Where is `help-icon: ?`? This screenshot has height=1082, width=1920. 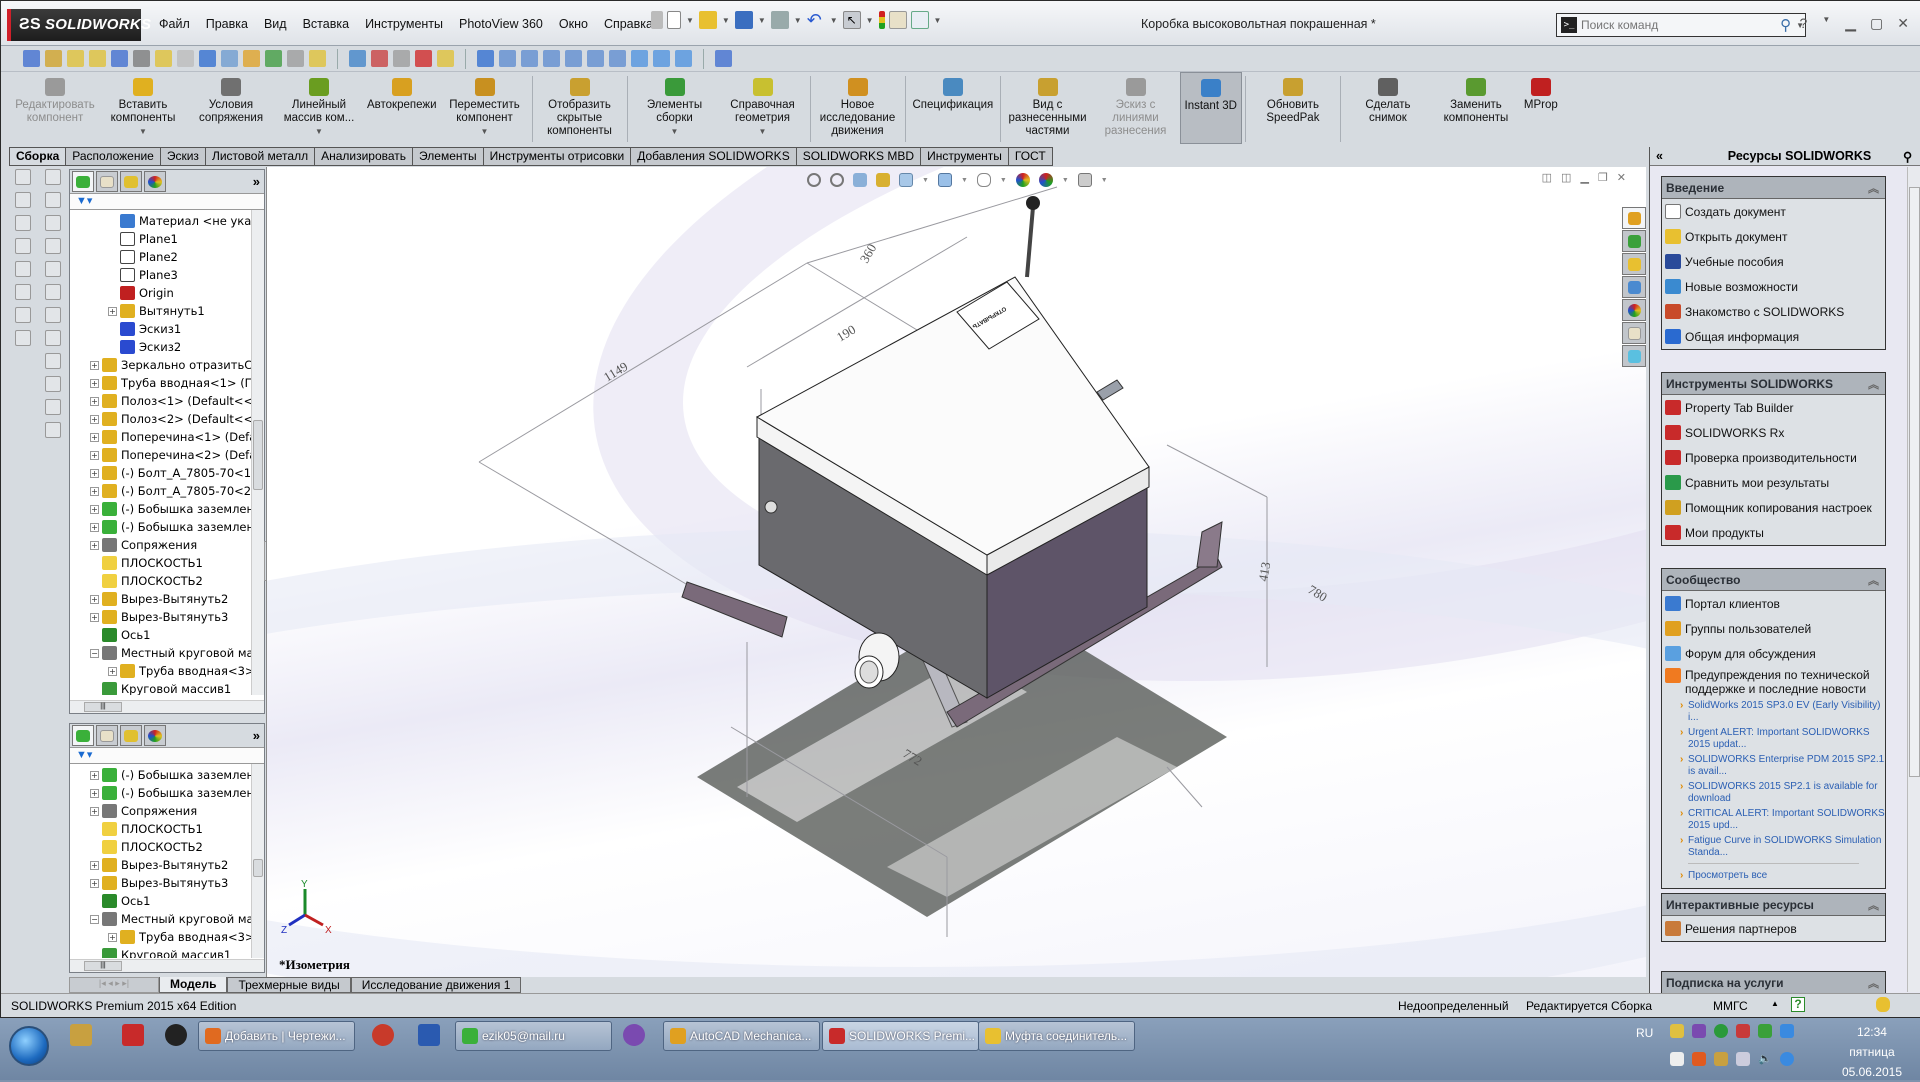 help-icon: ? is located at coordinates (1804, 23).